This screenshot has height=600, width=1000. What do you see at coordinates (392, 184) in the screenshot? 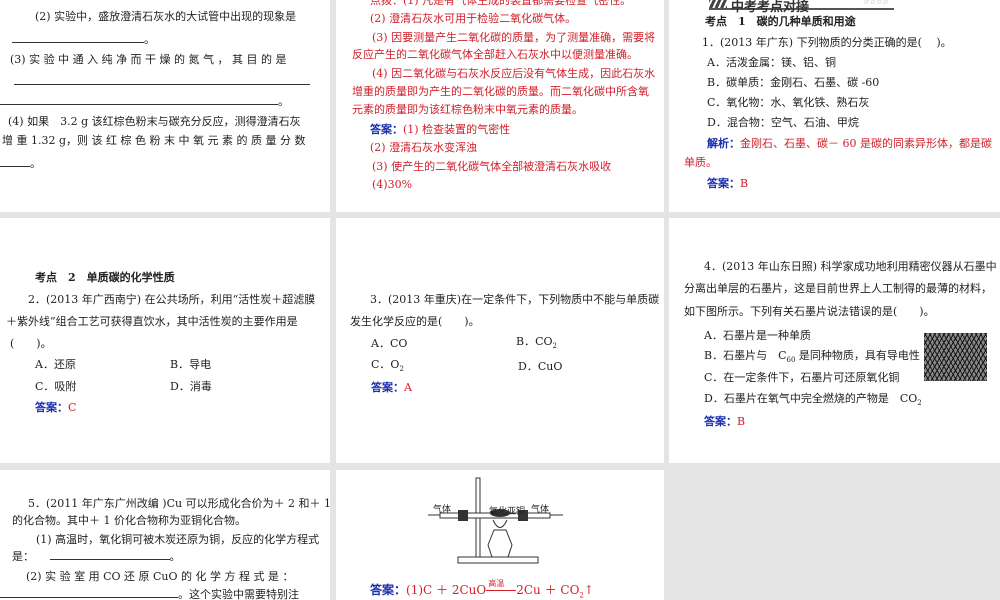
I see `answer-line: (4)30%` at bounding box center [392, 184].